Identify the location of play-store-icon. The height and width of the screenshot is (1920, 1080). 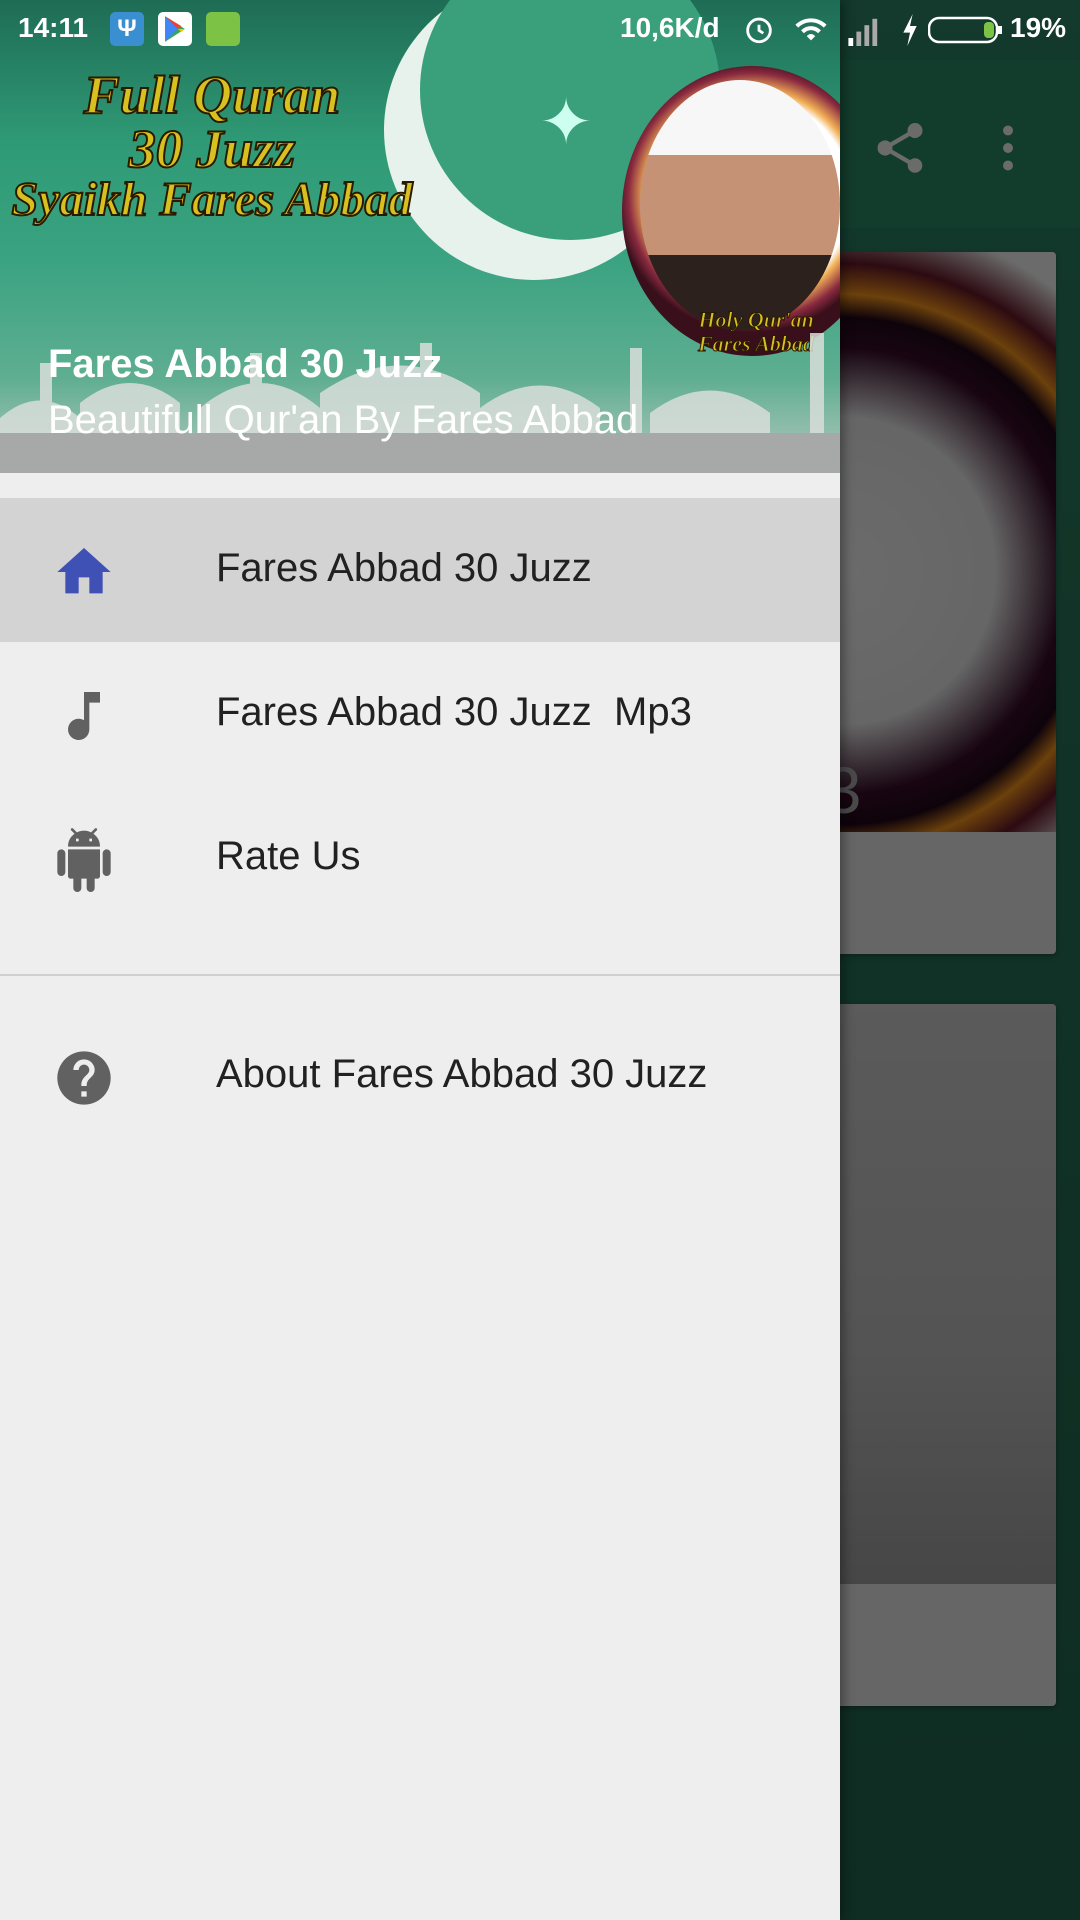
(175, 29).